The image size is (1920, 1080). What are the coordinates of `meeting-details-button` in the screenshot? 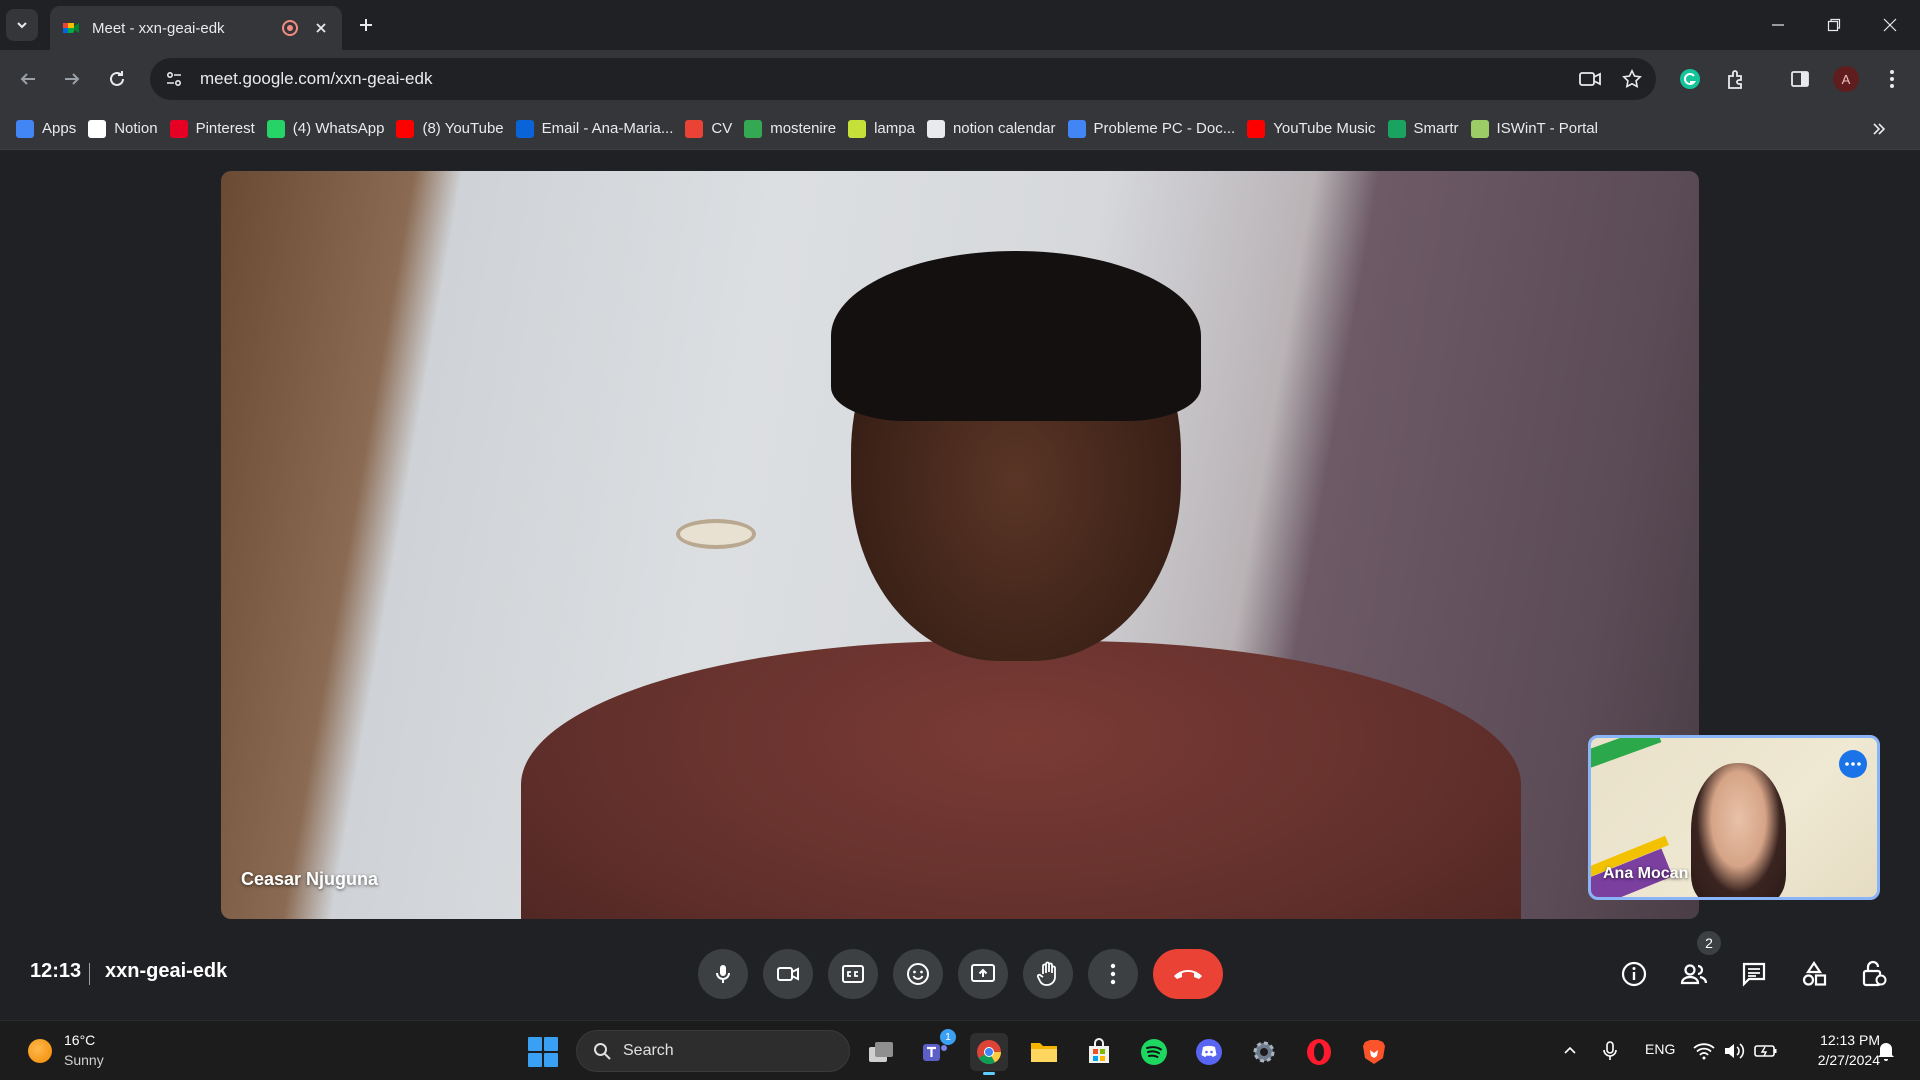 It's located at (1634, 974).